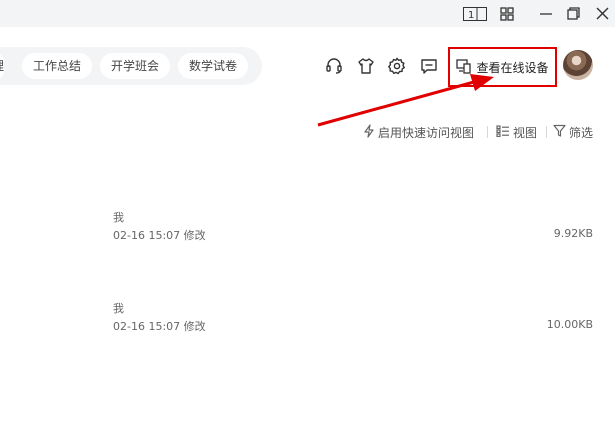 The width and height of the screenshot is (615, 442). I want to click on file-row: 我 02-16 15:07 修改 9.92KB, so click(307, 235).